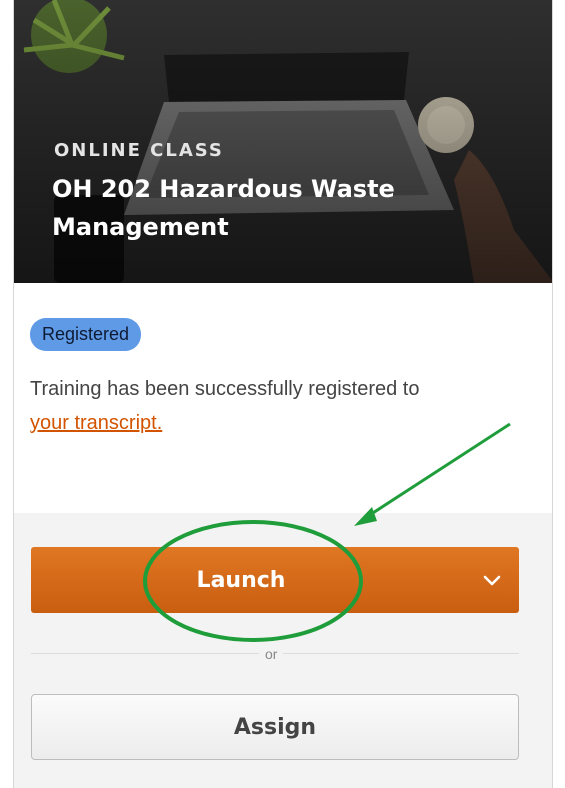  Describe the element at coordinates (241, 580) in the screenshot. I see `launch-button-label: Launch` at that location.